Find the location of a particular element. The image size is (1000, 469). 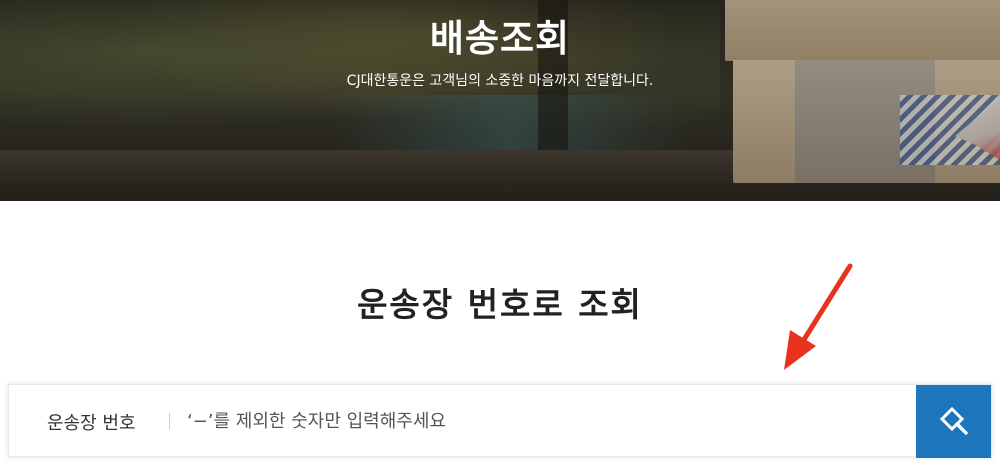

annotation-arrow-icon is located at coordinates (818, 316).